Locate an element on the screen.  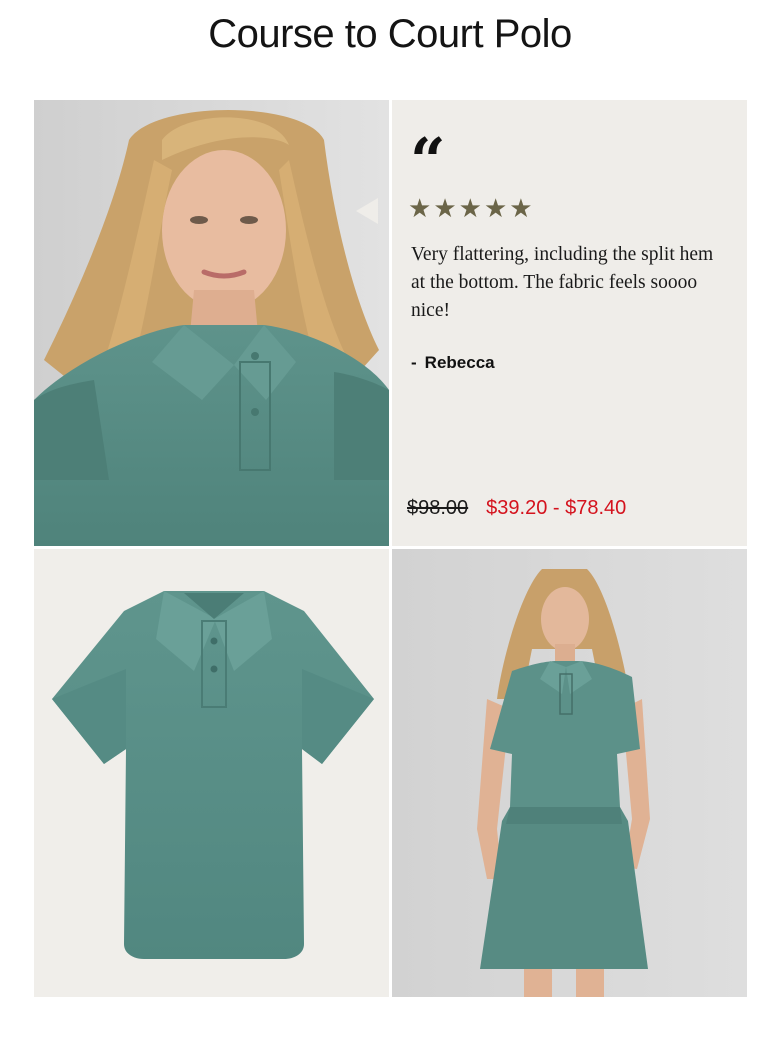
price-block: $98.00 $39.20 - $78.40 is located at coordinates (516, 508).